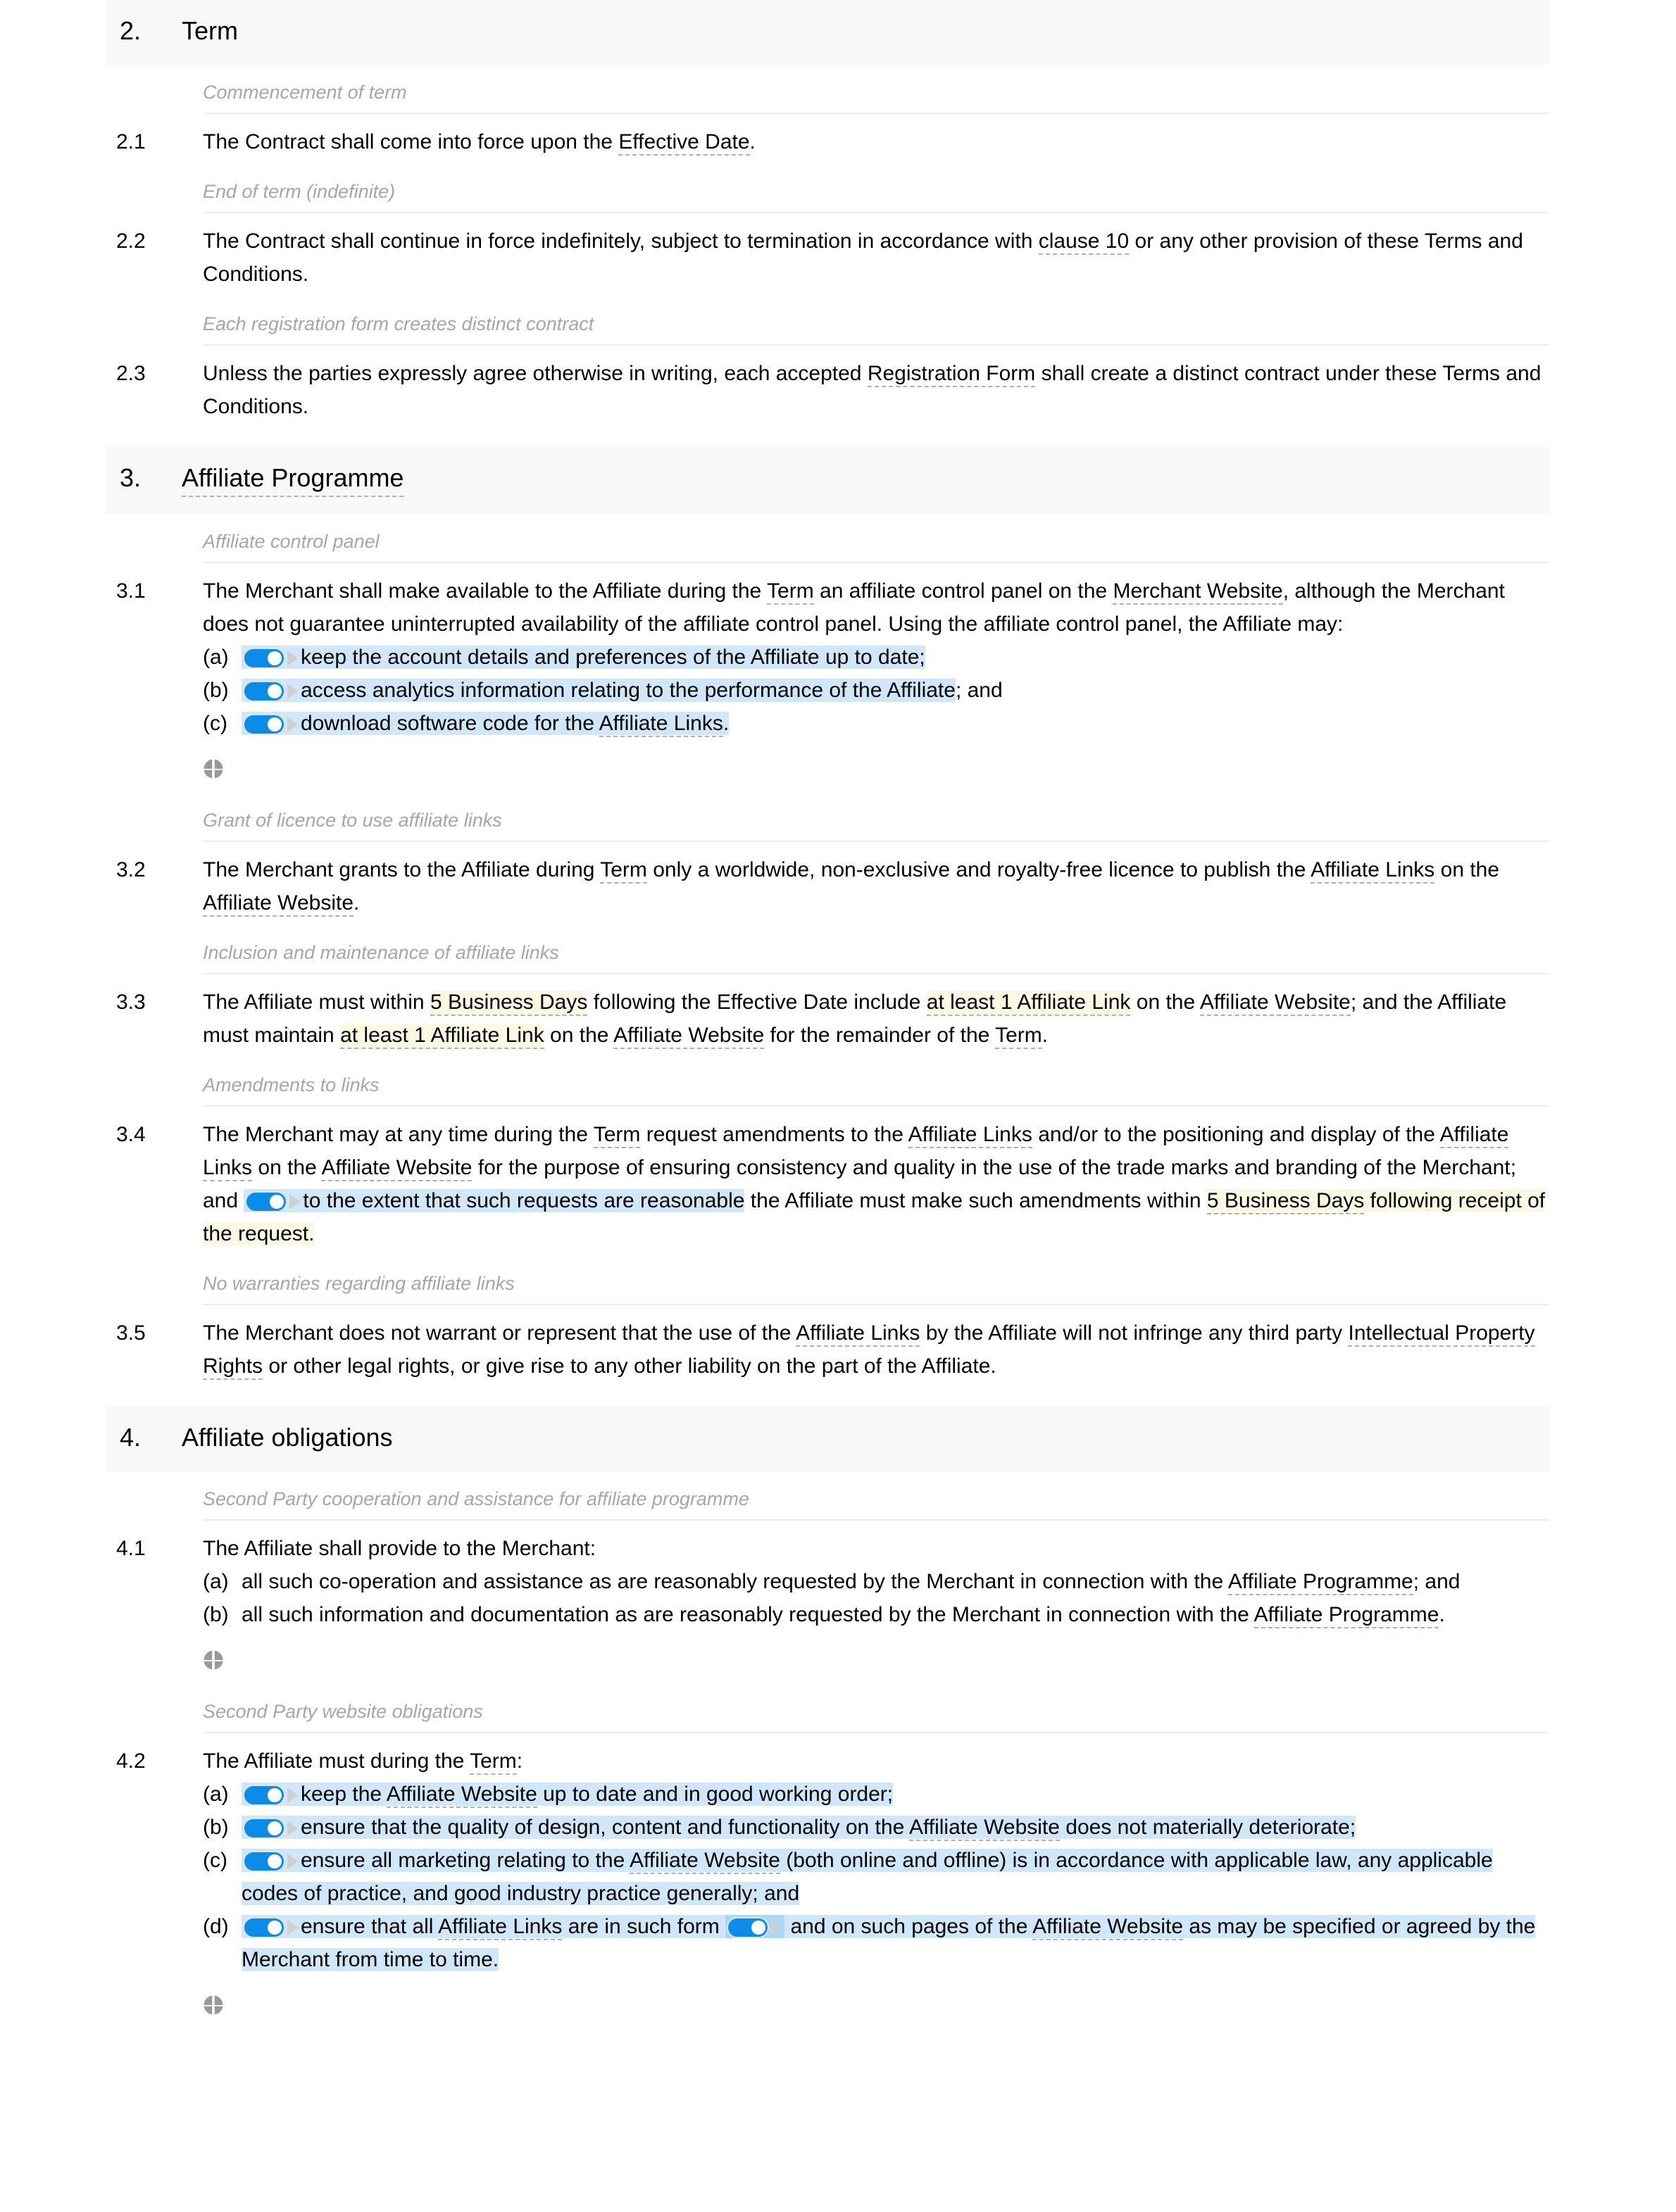  What do you see at coordinates (131, 1761) in the screenshot?
I see `clause-number: 4.2` at bounding box center [131, 1761].